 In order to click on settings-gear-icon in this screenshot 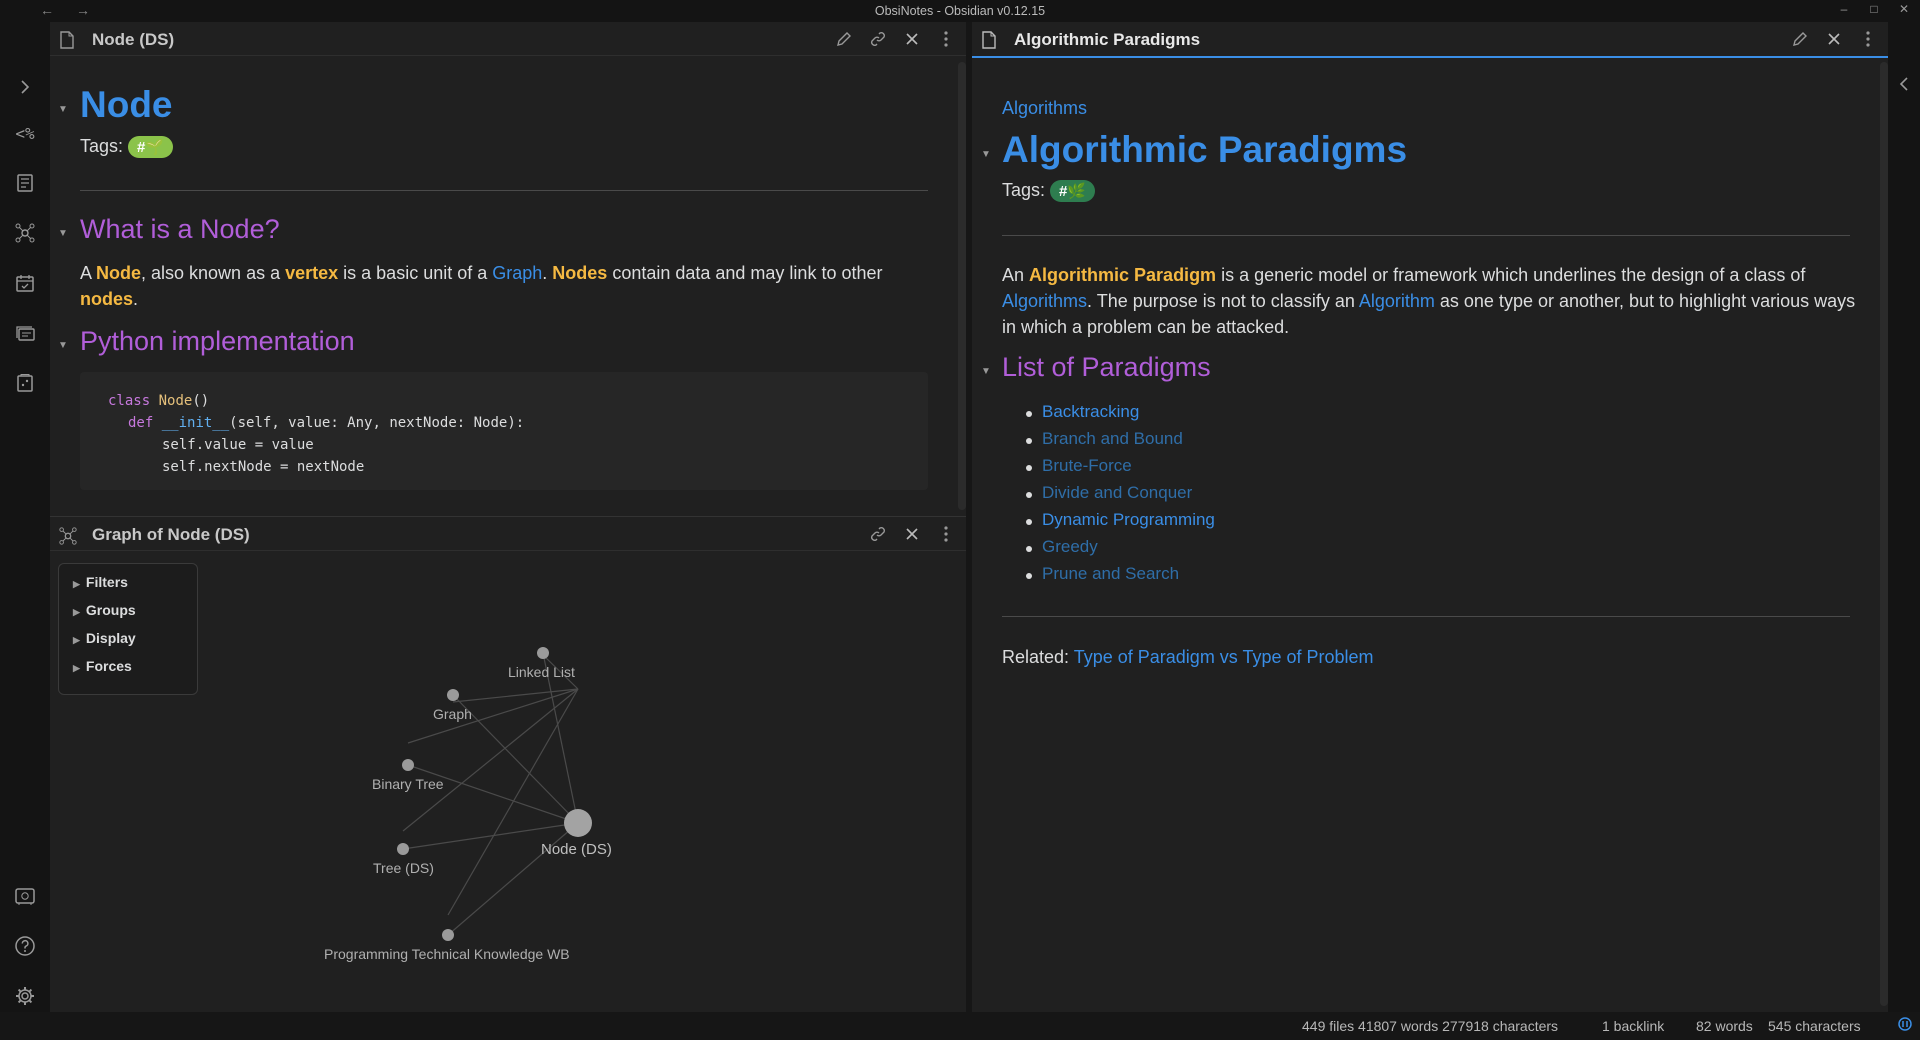, I will do `click(25, 996)`.